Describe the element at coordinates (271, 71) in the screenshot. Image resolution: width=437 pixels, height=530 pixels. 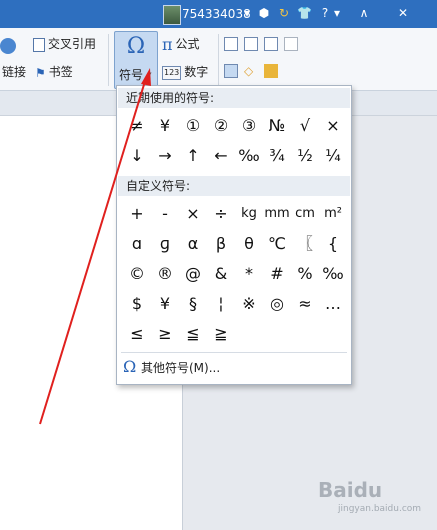
I see `lock-icon` at that location.